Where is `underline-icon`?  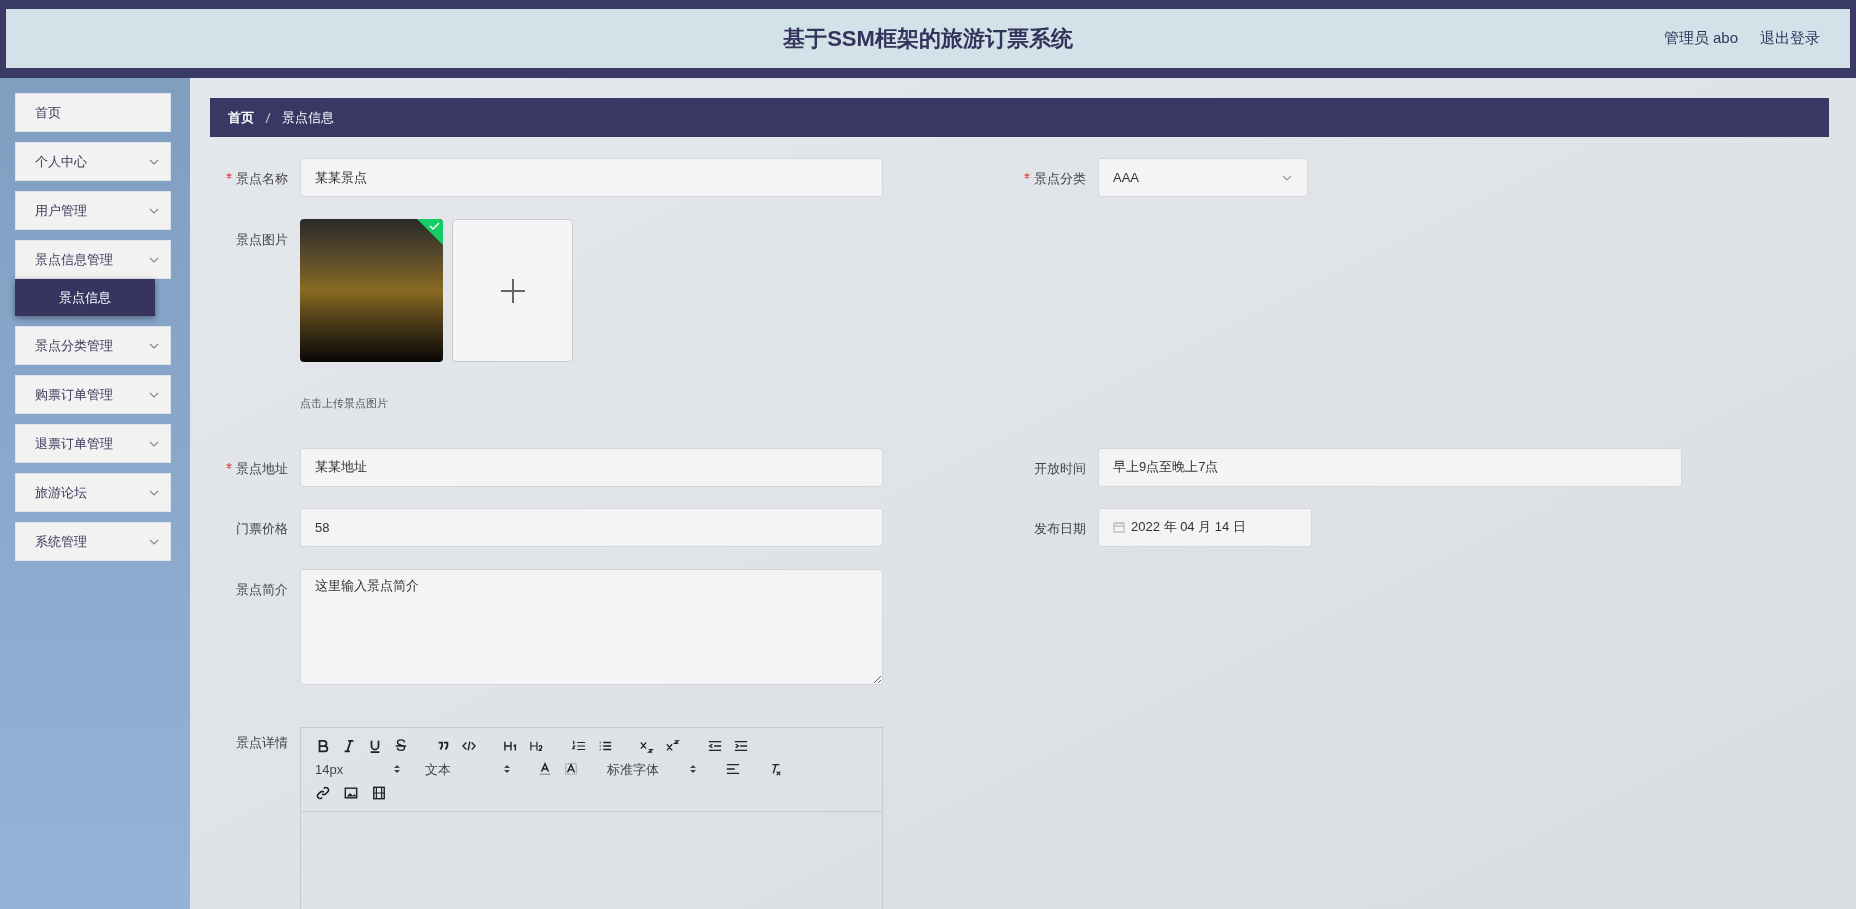
underline-icon is located at coordinates (375, 745).